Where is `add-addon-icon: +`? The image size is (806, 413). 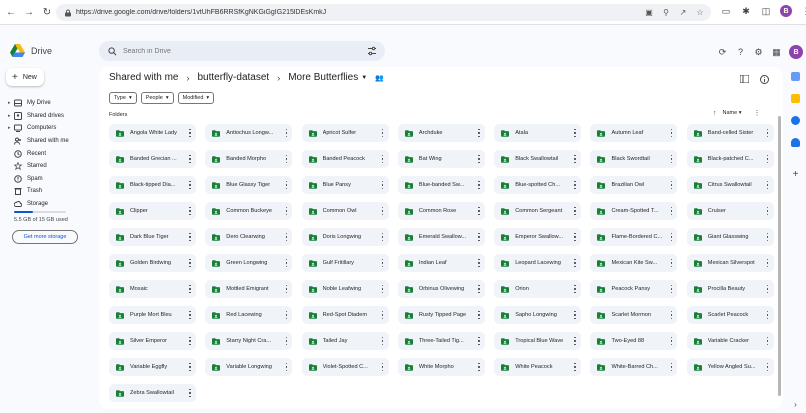 add-addon-icon: + is located at coordinates (795, 175).